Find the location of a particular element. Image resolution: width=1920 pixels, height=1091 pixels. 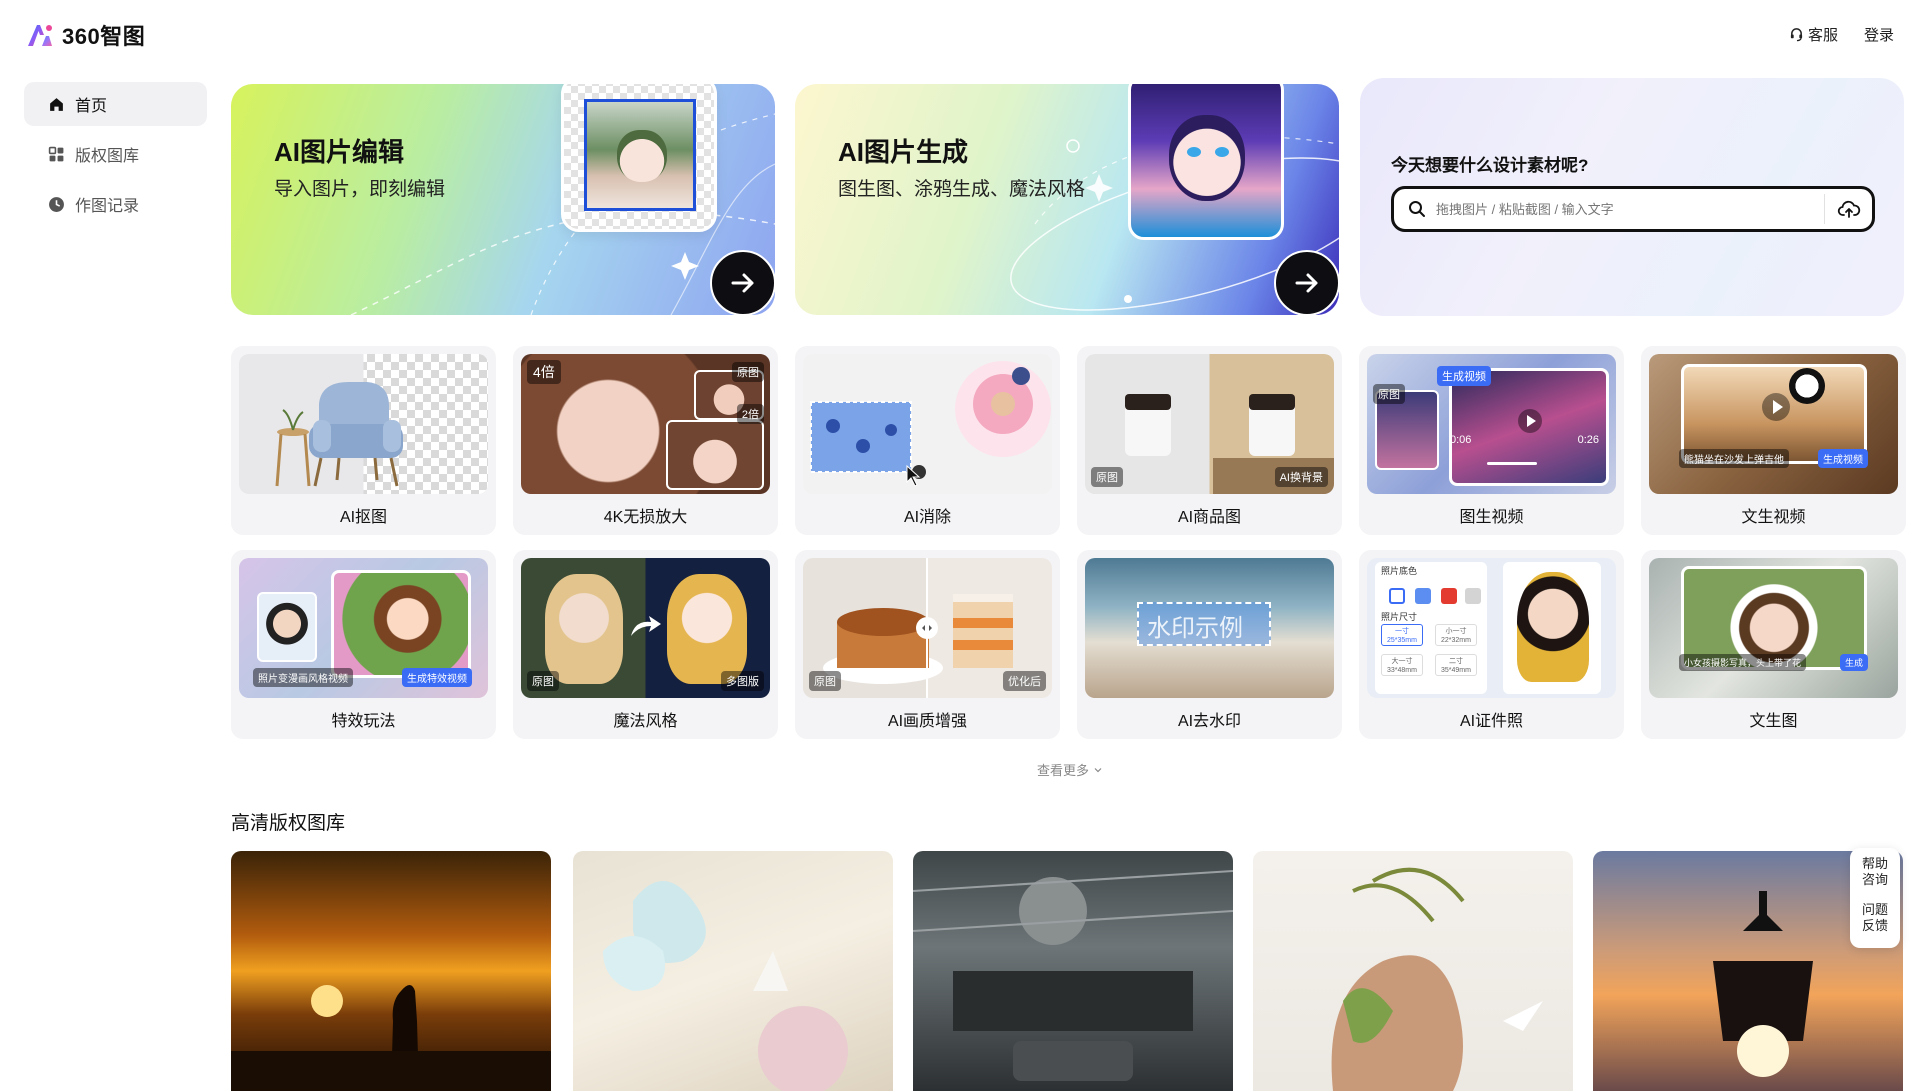

tool-tag: 小女孩摄影写真，头上带了花 is located at coordinates (1743, 662).